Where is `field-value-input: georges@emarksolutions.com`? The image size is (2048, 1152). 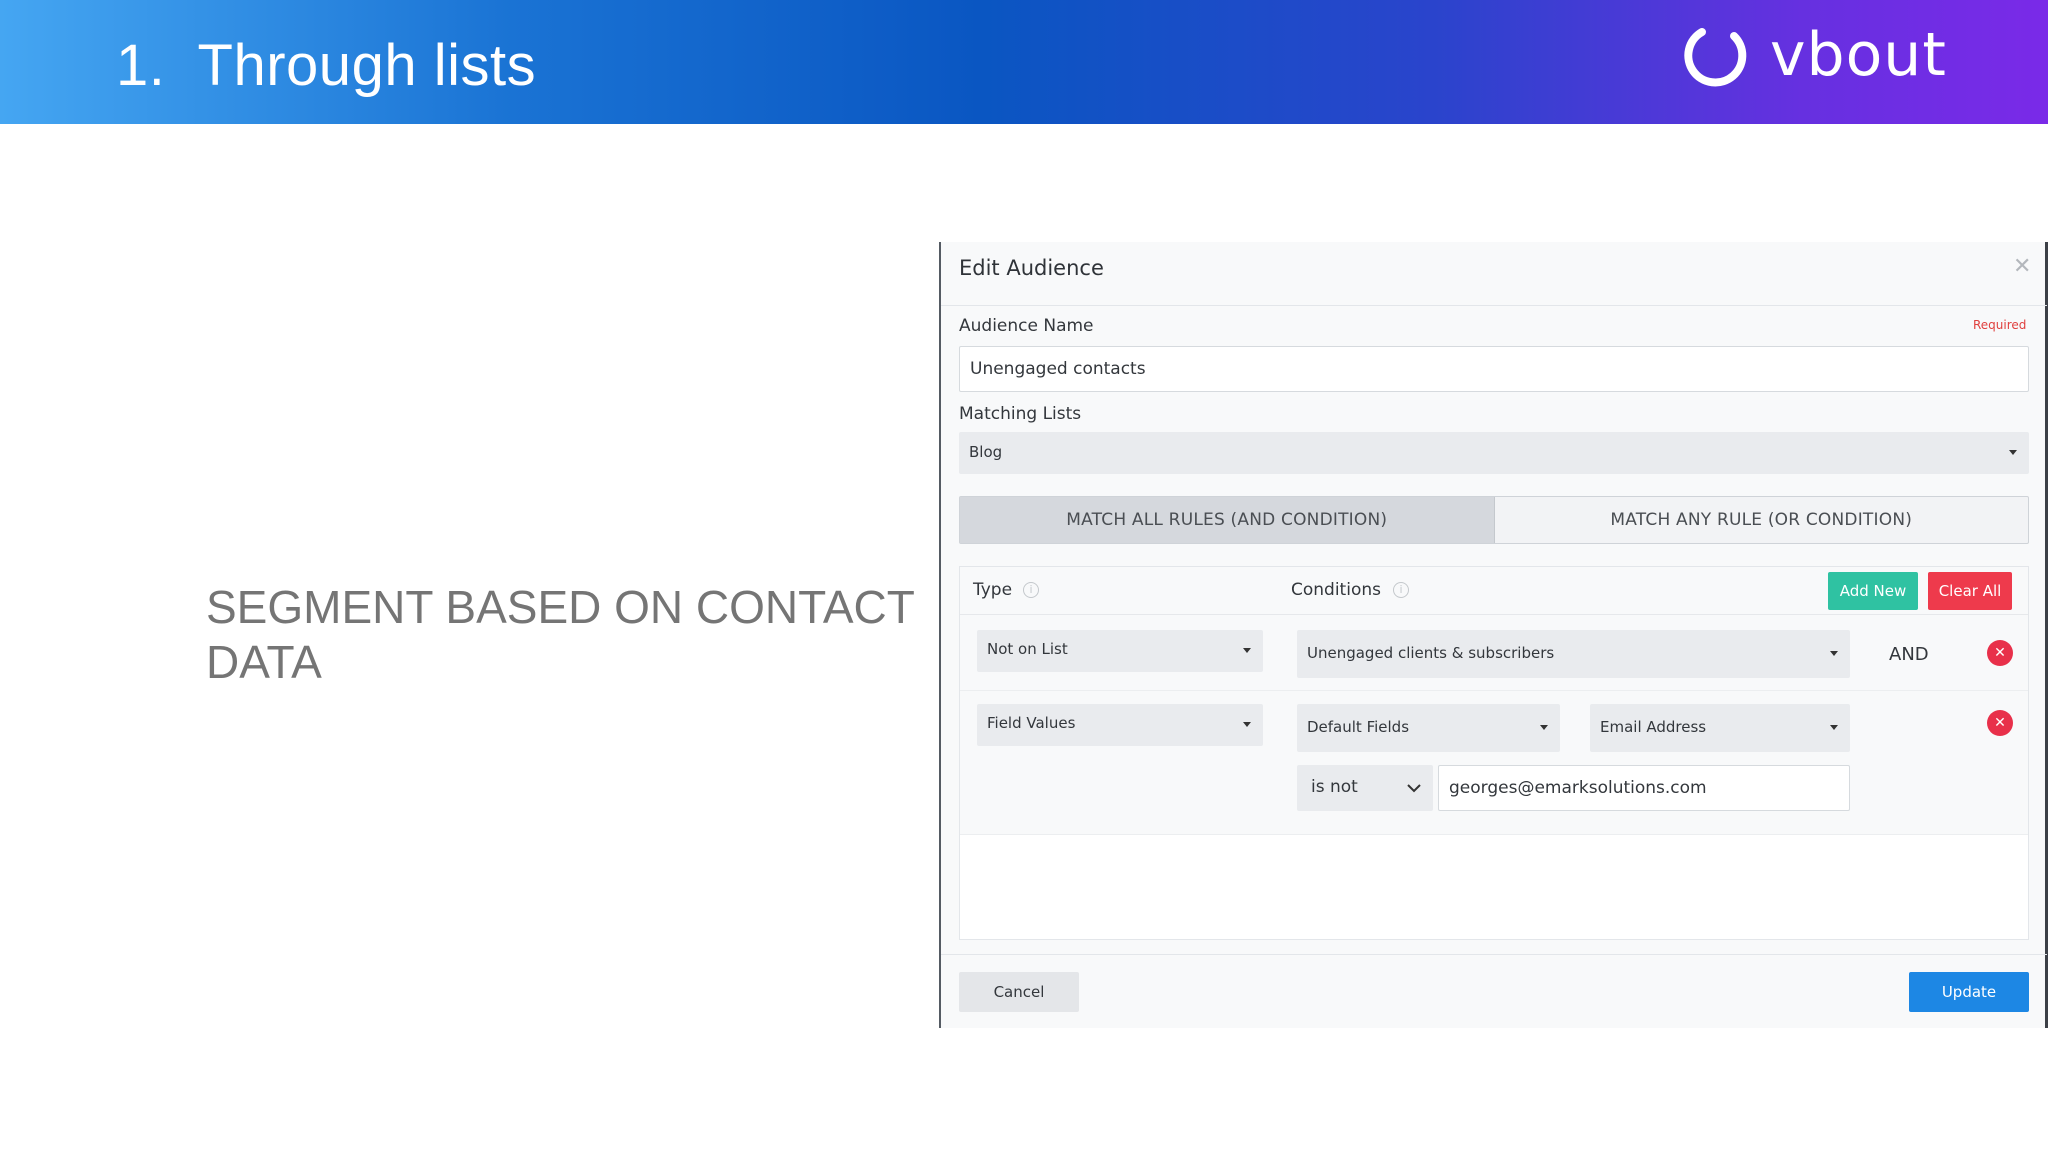
field-value-input: georges@emarksolutions.com is located at coordinates (1644, 788).